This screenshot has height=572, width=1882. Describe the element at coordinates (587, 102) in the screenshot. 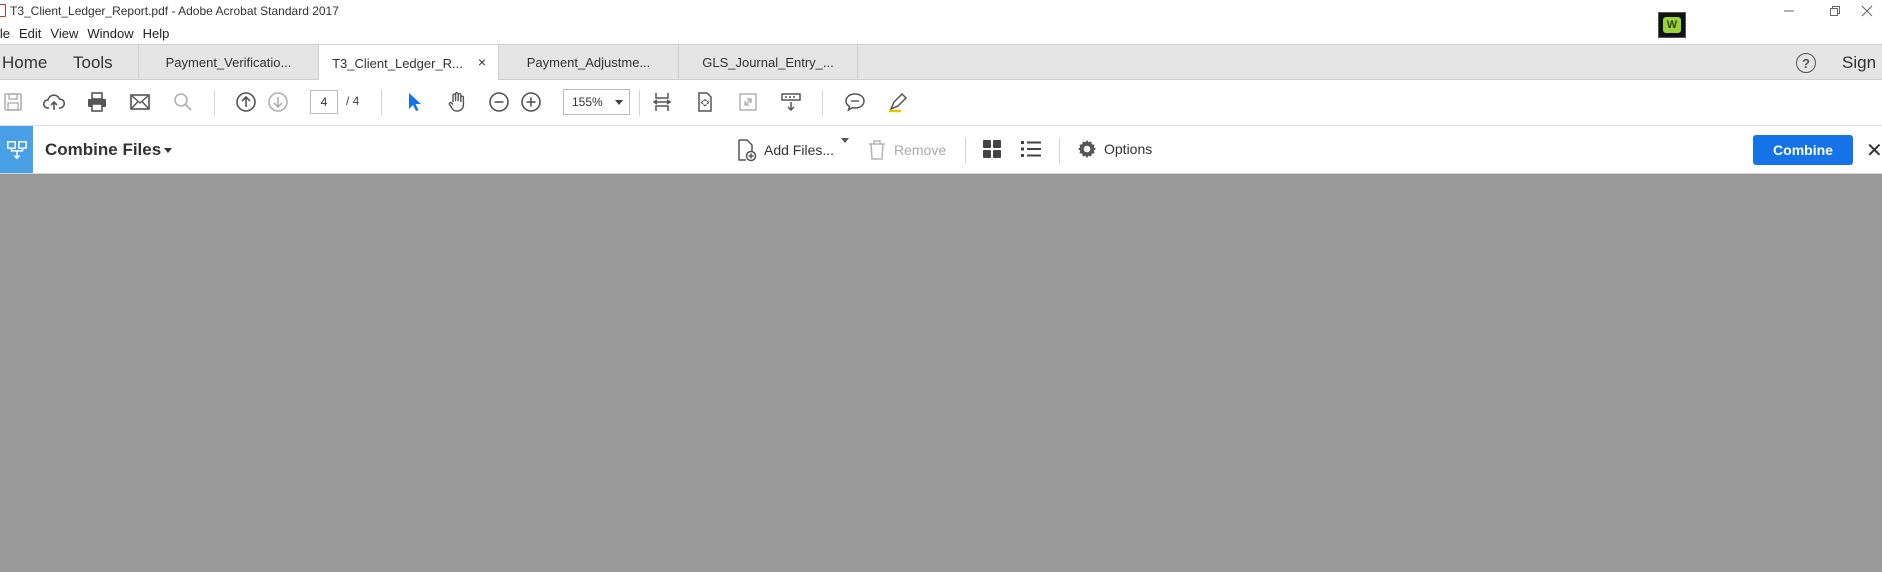

I see `zoom-value: 155%` at that location.